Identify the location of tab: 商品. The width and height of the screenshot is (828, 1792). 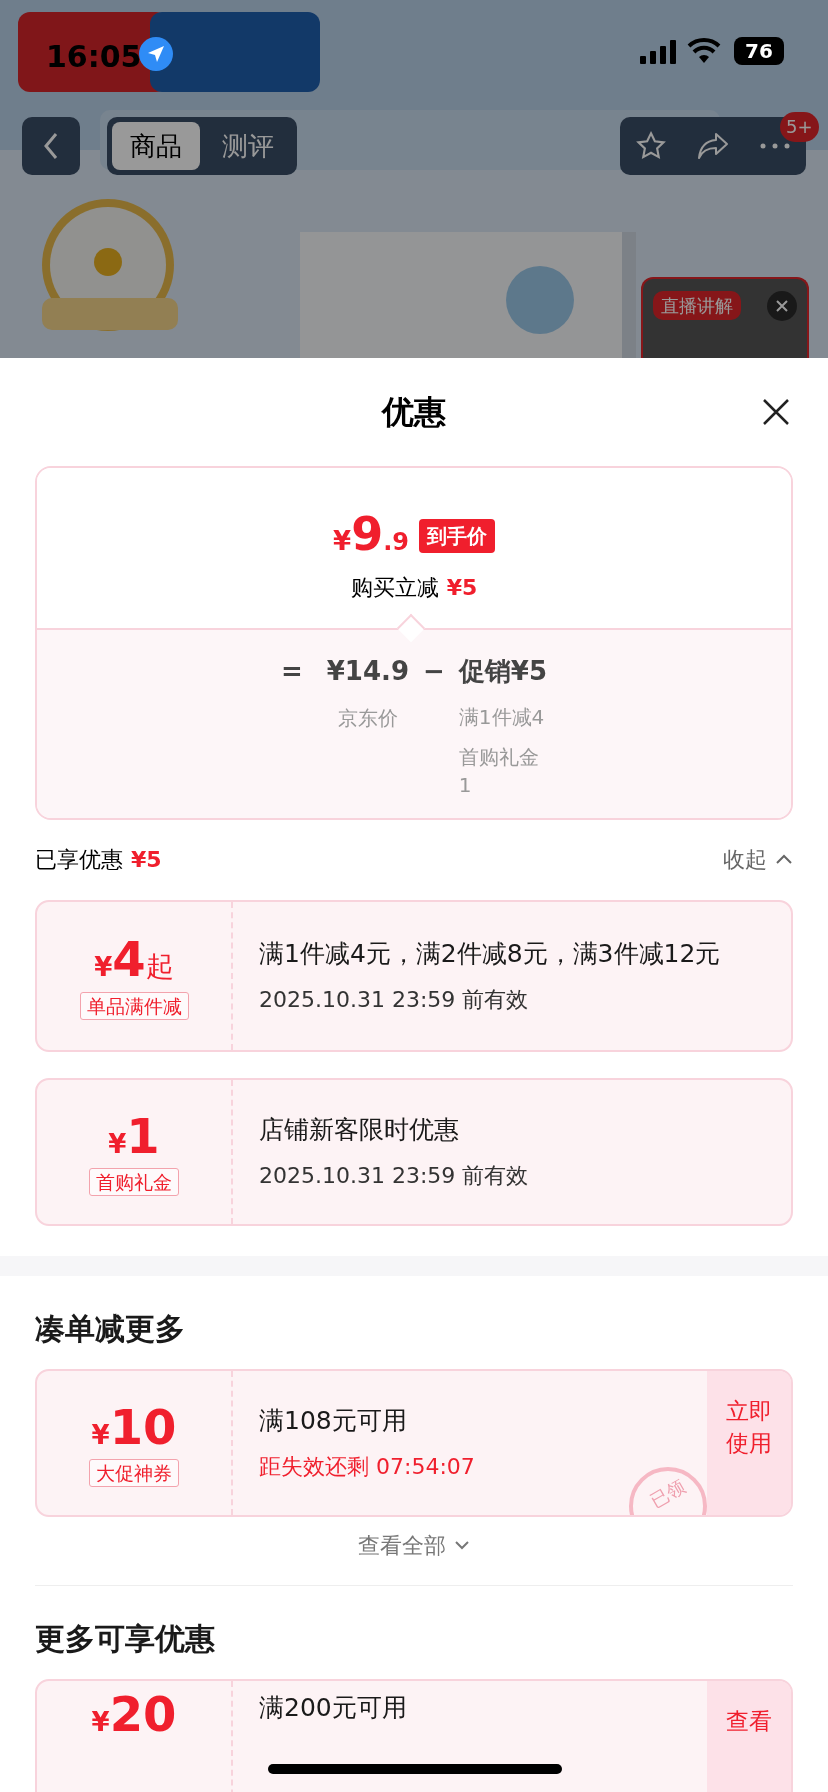
(156, 146).